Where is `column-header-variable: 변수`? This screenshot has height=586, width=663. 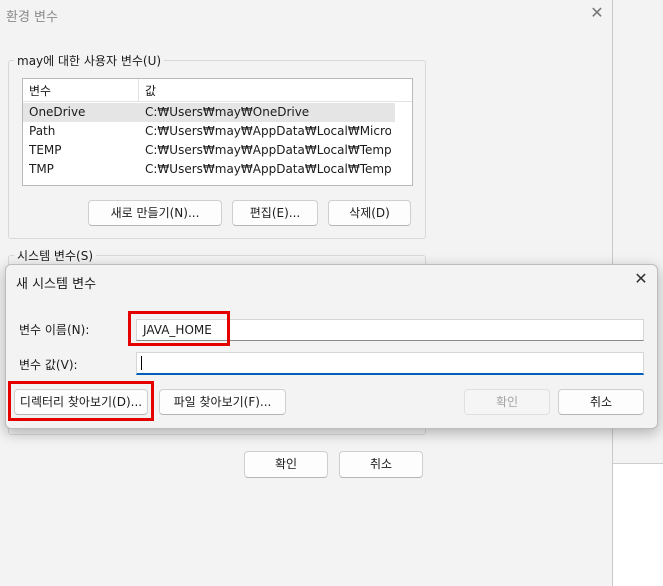
column-header-variable: 변수 is located at coordinates (40, 90).